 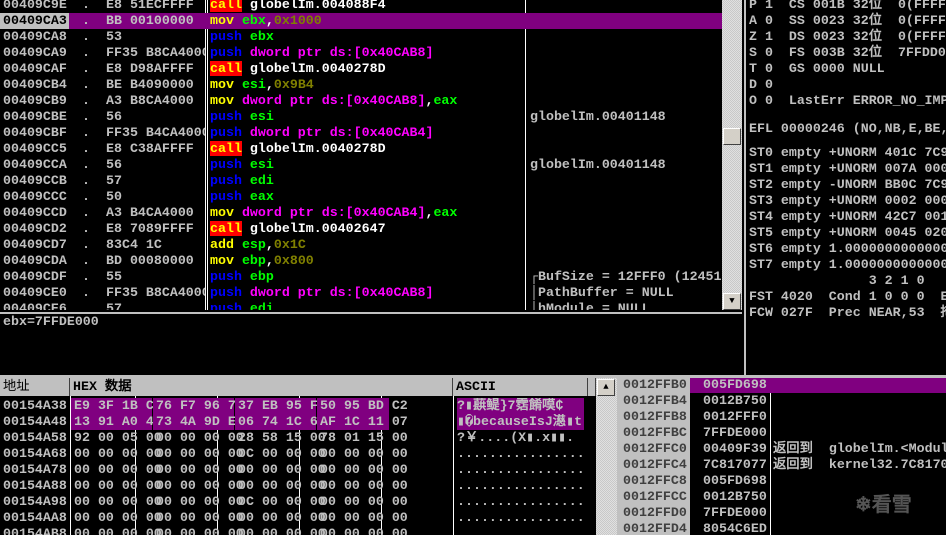 What do you see at coordinates (116, 422) in the screenshot?
I see `dump-hex-group: 13 91 A0 49` at bounding box center [116, 422].